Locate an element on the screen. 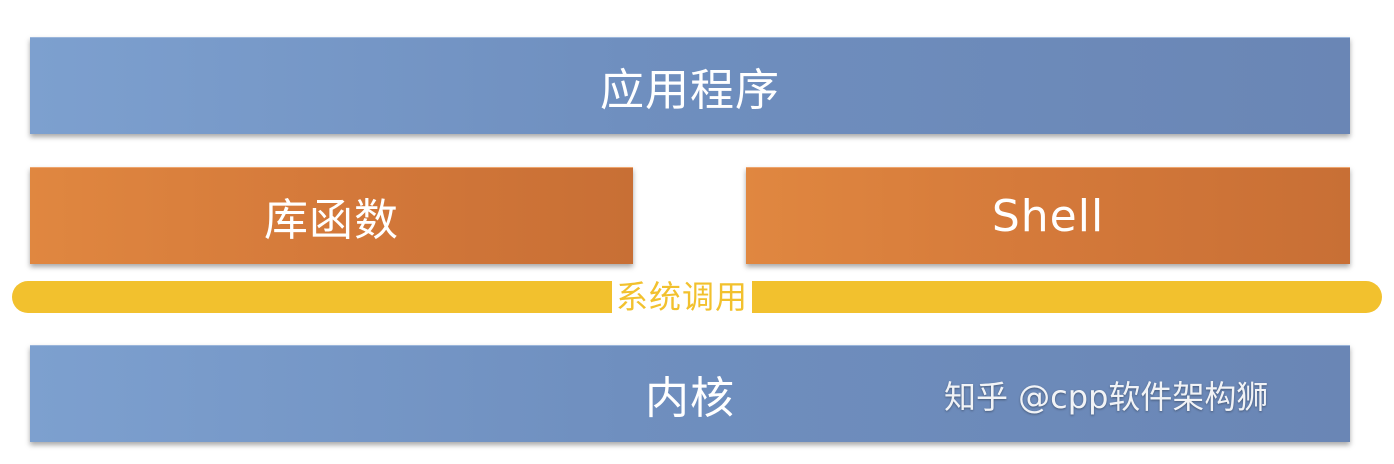  application-layer-label: 应用程序 is located at coordinates (690, 90).